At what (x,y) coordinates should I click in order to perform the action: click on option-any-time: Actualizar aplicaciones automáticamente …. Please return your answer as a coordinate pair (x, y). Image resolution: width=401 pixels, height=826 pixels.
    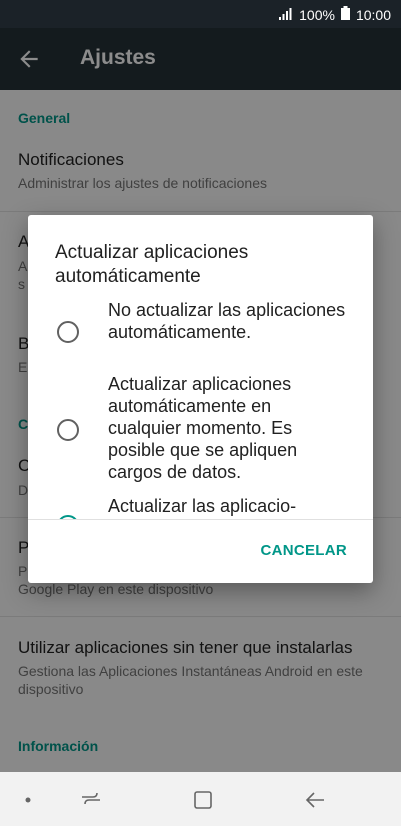
    Looking at the image, I should click on (200, 432).